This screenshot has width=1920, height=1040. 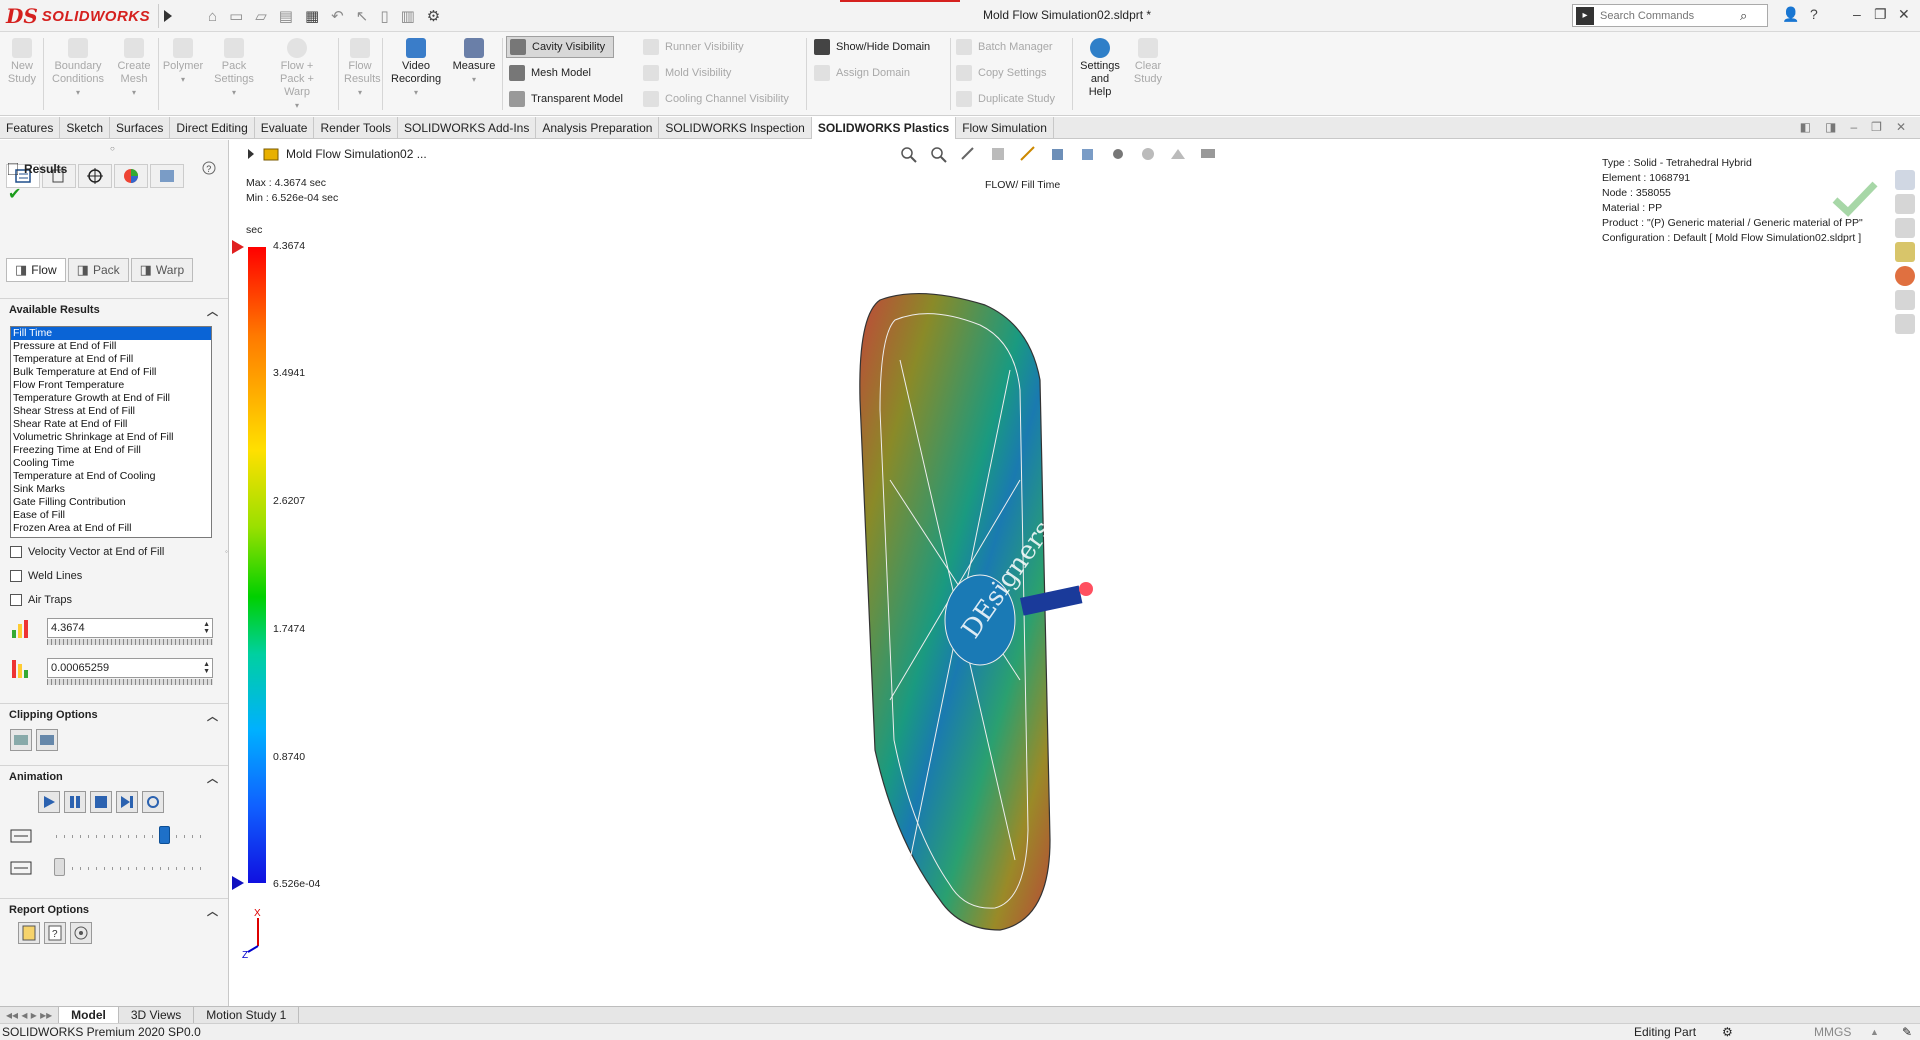 I want to click on forum-icon, so click(x=1905, y=324).